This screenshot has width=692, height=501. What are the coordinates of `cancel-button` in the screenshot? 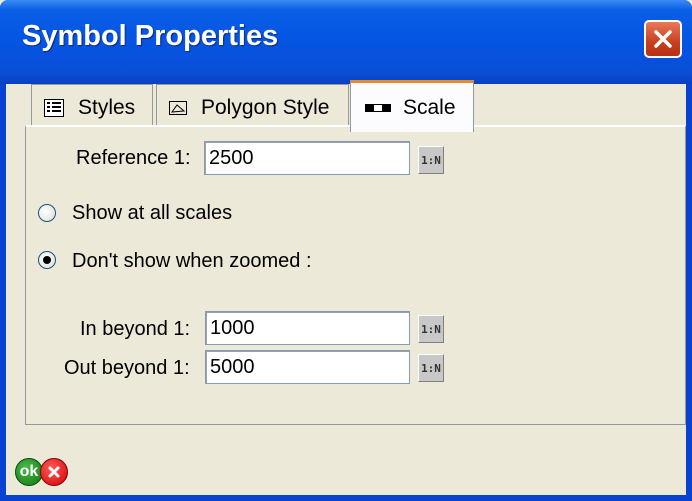 It's located at (54, 472).